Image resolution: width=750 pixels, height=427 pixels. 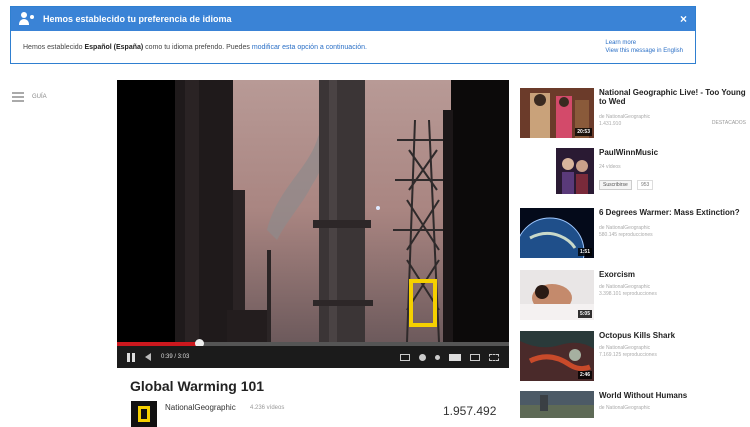 I want to click on fullscreen-icon, so click(x=494, y=357).